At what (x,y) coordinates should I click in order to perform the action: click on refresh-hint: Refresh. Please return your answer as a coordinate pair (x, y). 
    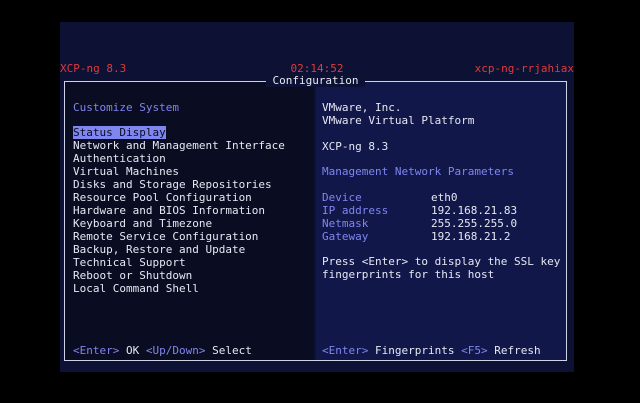
    Looking at the image, I should click on (517, 350).